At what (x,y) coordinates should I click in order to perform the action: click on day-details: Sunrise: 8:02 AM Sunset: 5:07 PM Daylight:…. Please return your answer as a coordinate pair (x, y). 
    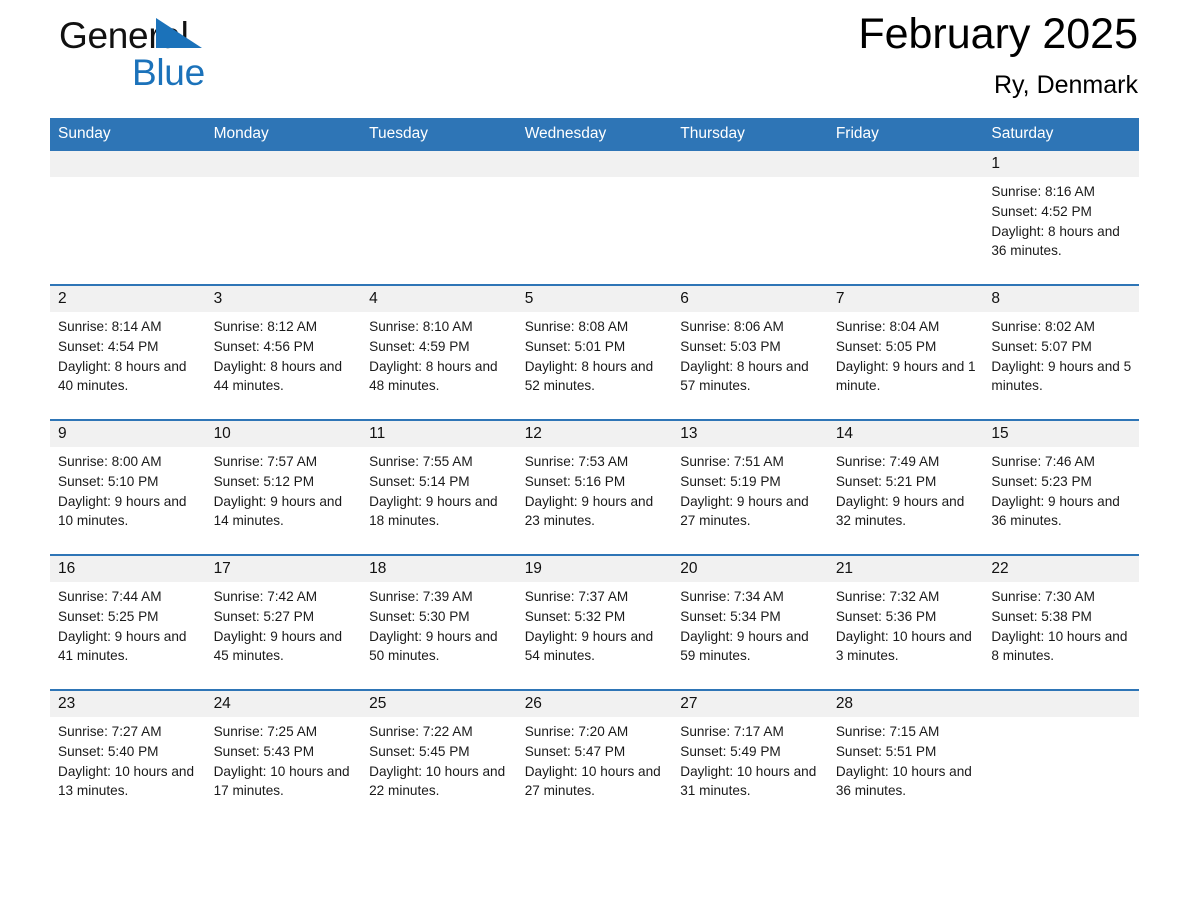
    Looking at the image, I should click on (1061, 354).